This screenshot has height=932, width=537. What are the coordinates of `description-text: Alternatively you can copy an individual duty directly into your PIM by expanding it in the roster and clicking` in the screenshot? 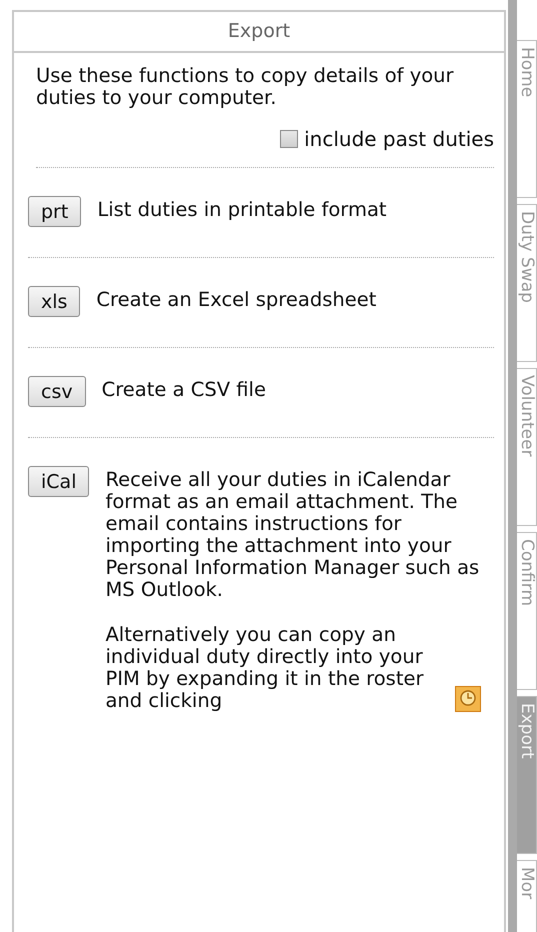 It's located at (265, 668).